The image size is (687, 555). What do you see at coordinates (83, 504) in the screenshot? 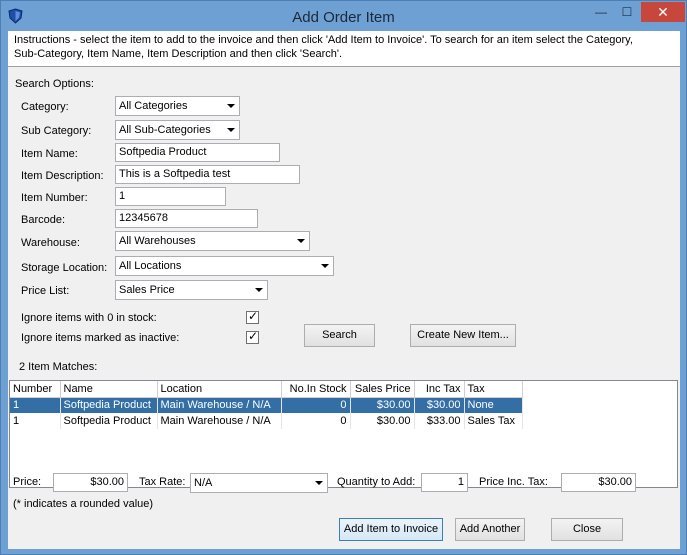
I see `rounded-value-note: (* indicates a rounded value)` at bounding box center [83, 504].